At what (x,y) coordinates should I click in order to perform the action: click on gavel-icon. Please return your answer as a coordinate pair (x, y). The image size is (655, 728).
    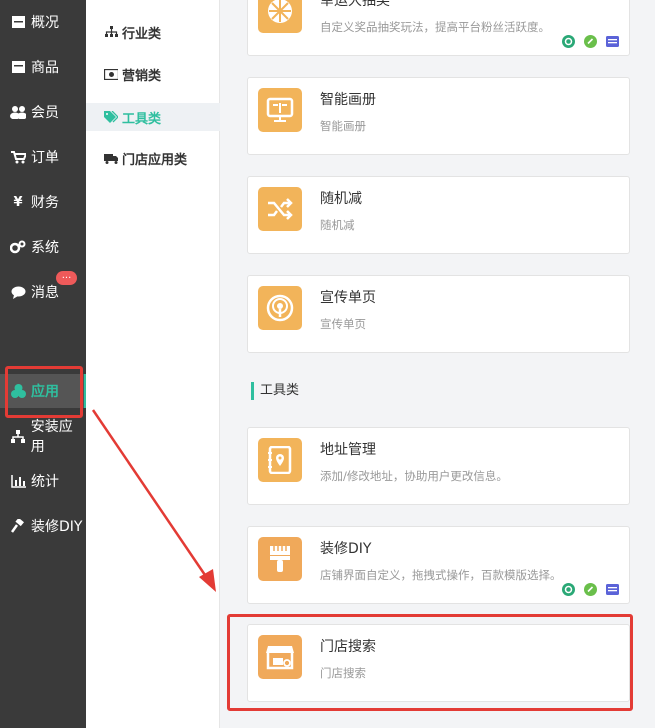
    Looking at the image, I should click on (18, 526).